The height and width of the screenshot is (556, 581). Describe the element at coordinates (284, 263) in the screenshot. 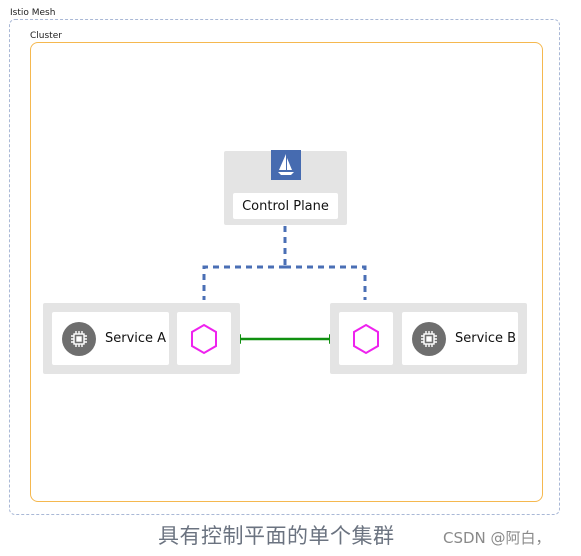

I see `control-plane-links` at that location.